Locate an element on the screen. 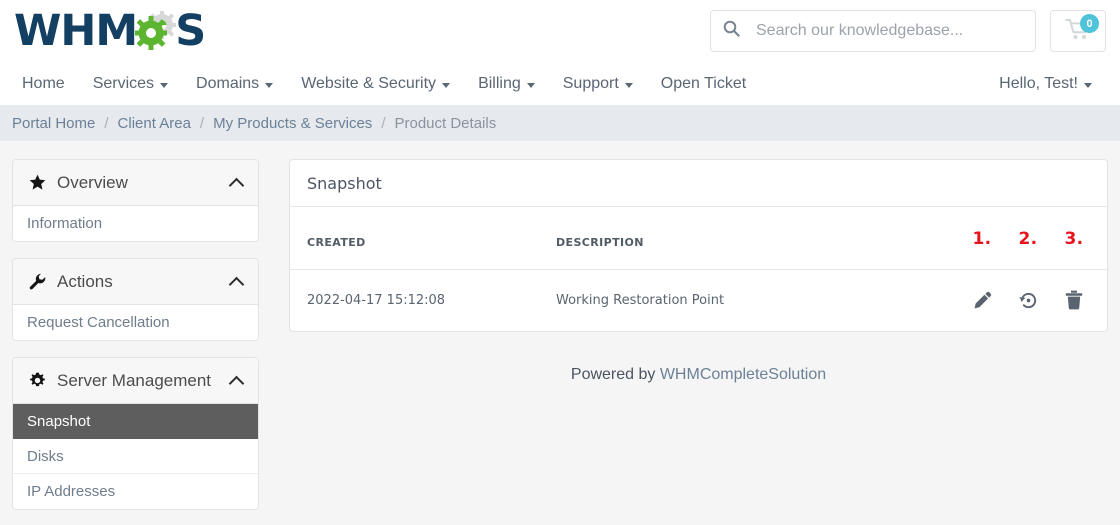 The height and width of the screenshot is (525, 1120). edit-icon is located at coordinates (982, 300).